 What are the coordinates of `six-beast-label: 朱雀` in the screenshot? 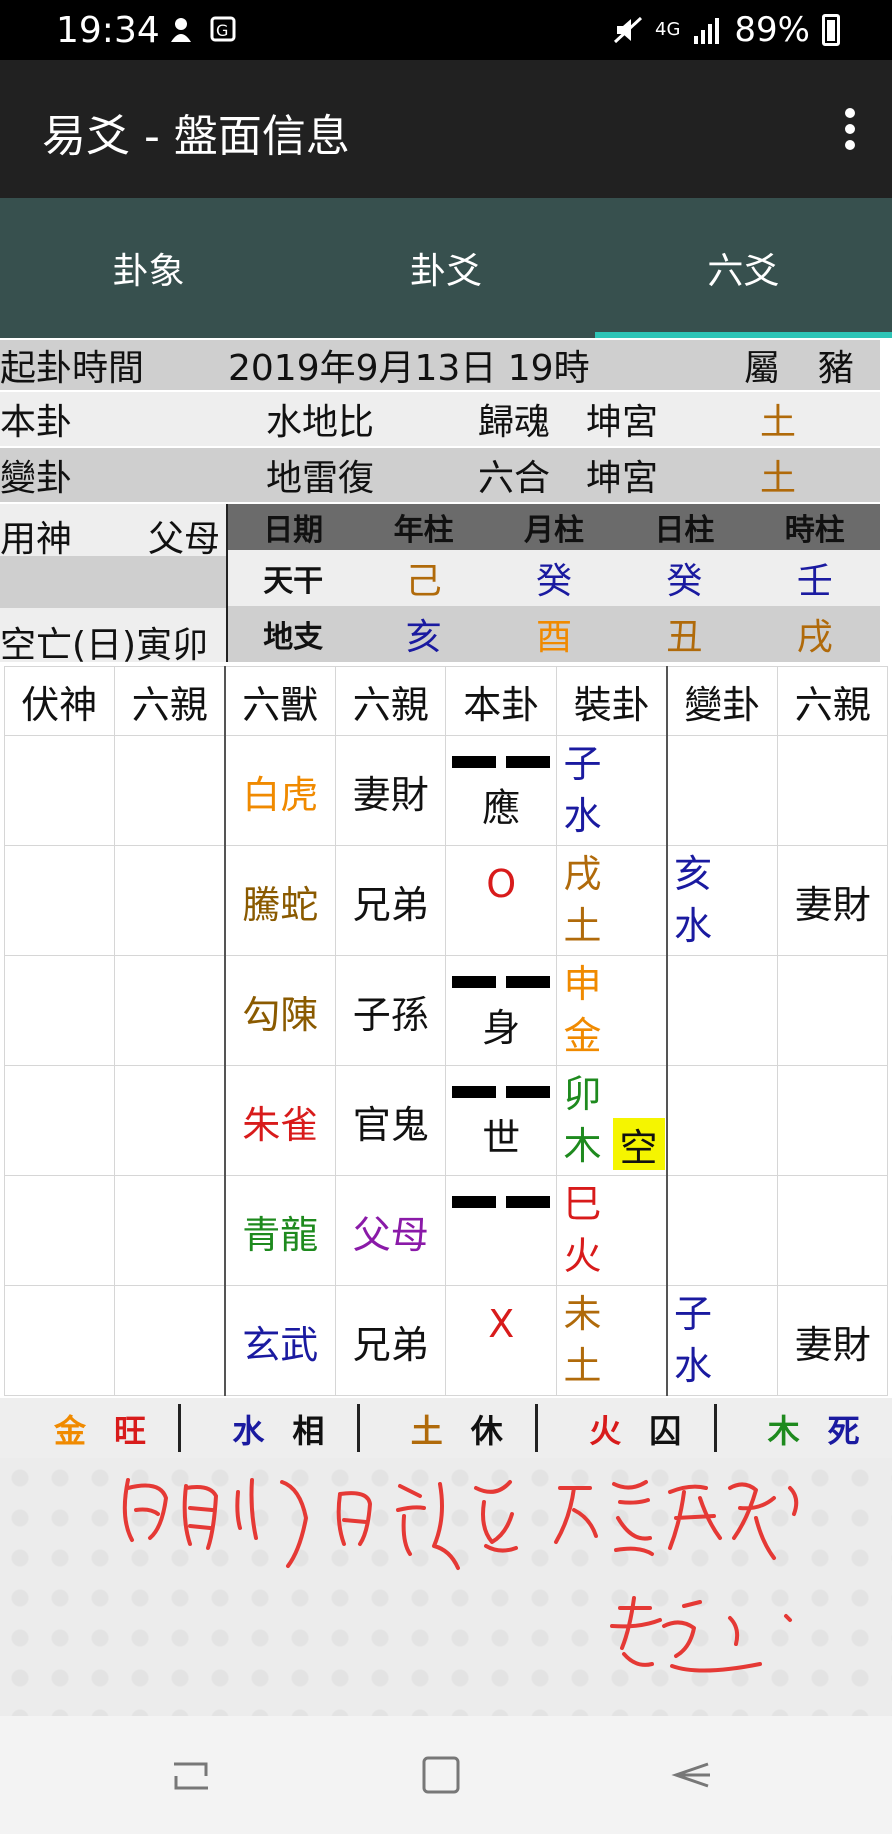 It's located at (280, 1124).